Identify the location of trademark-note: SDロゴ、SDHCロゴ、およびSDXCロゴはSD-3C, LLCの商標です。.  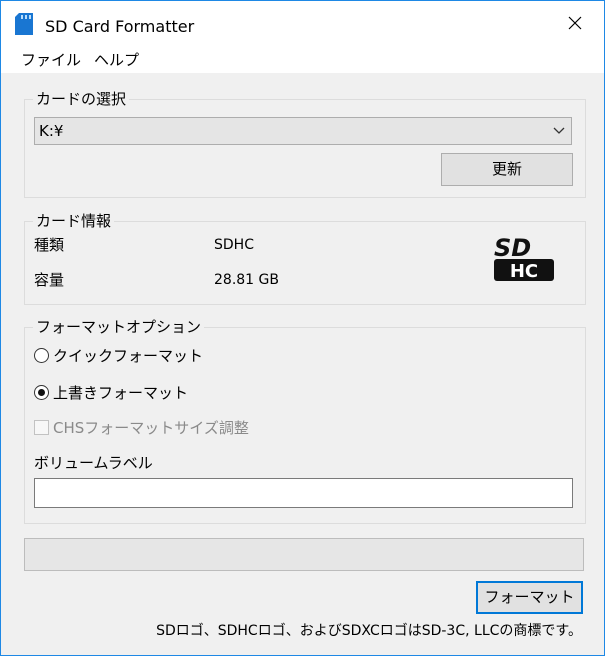
(369, 631).